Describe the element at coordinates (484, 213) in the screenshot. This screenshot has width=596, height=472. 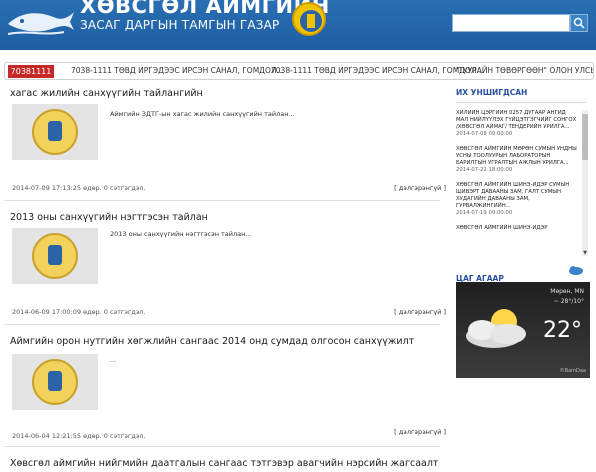
I see `popular-item-date: 2014-07-19 09:00:00` at that location.